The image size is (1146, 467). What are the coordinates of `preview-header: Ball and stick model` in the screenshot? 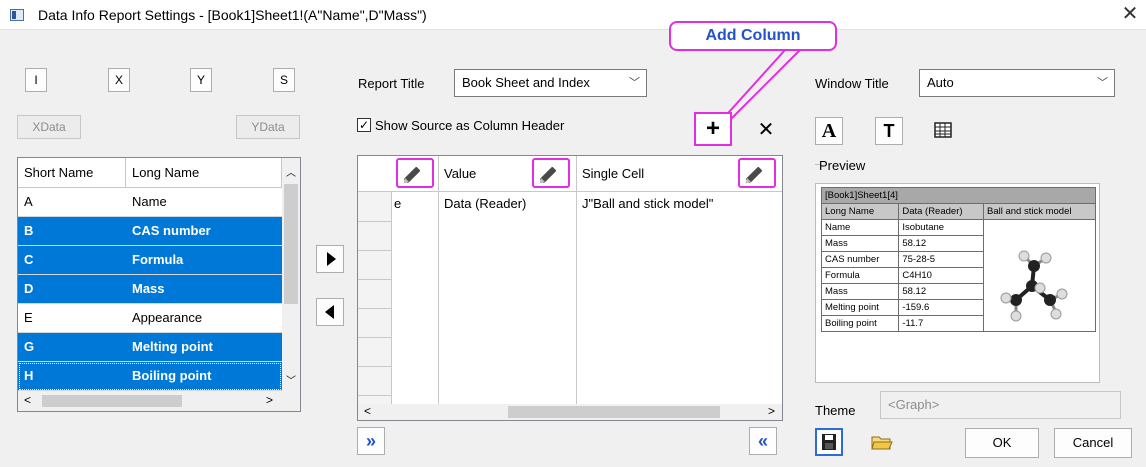 It's located at (1039, 211).